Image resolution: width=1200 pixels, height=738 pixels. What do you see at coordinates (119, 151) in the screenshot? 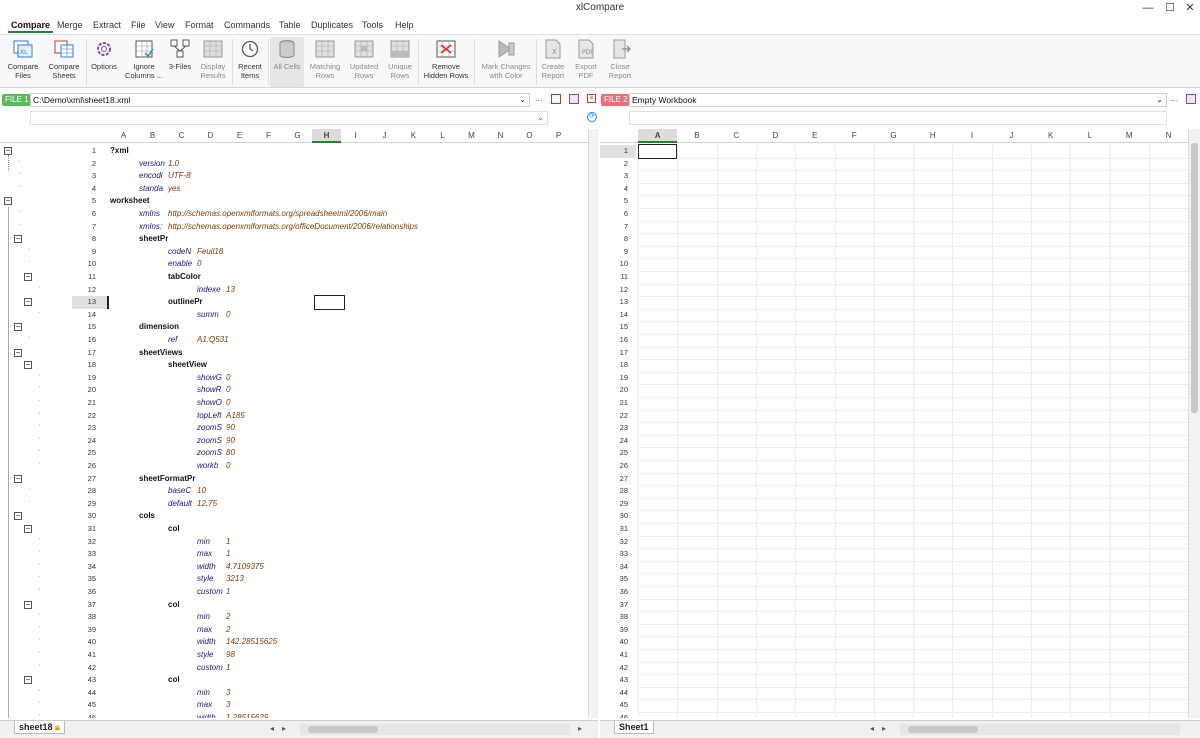
I see `xml-element-name: ?xml` at bounding box center [119, 151].